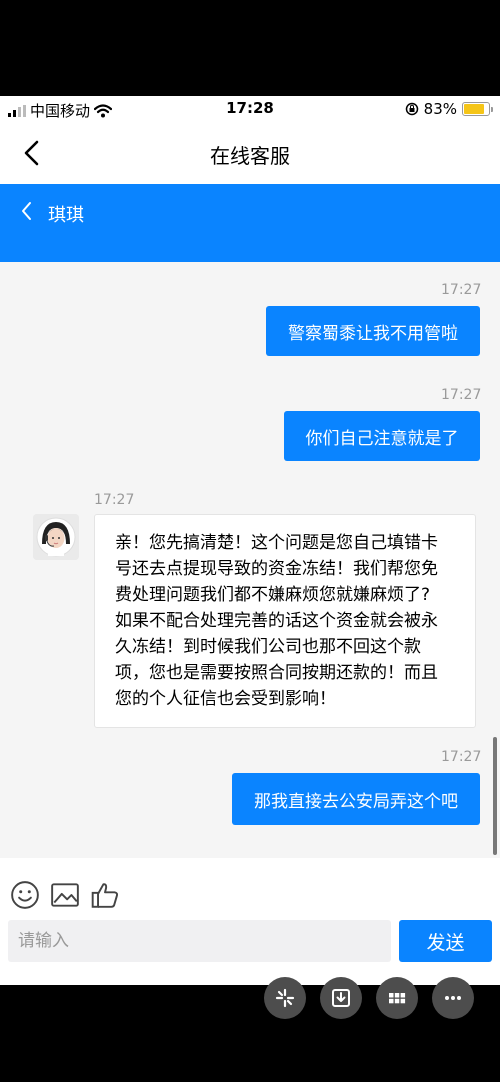 Image resolution: width=500 pixels, height=1082 pixels. What do you see at coordinates (276, 543) in the screenshot?
I see `message-line: 亲！您先搞清楚！这个问题是您自己填错卡` at bounding box center [276, 543].